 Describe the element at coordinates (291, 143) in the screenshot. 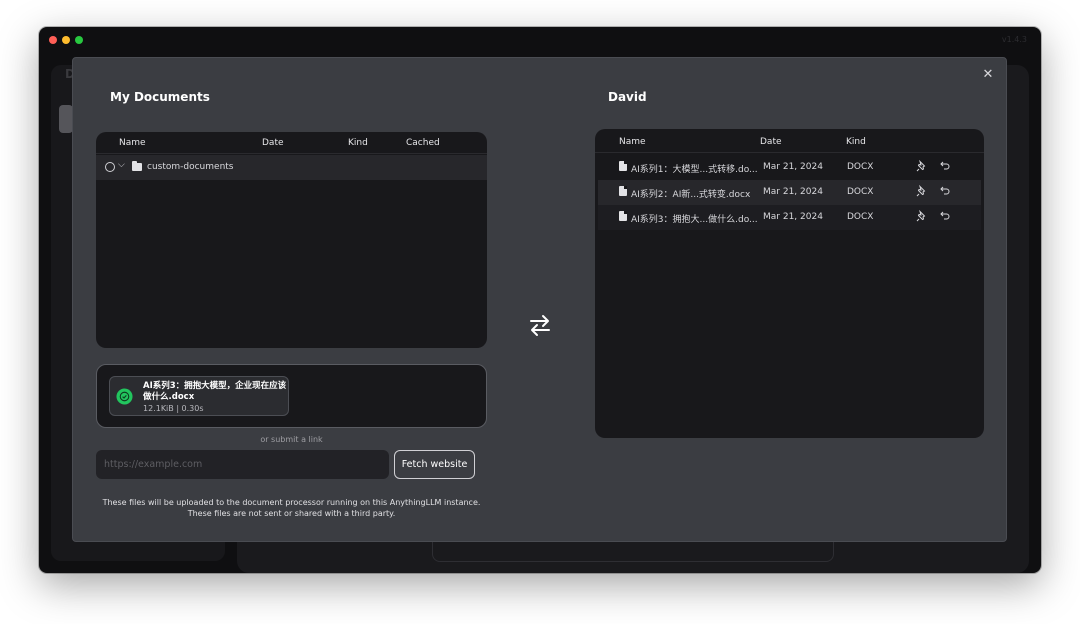

I see `my-documents-header: Name Date Kind Cached` at that location.